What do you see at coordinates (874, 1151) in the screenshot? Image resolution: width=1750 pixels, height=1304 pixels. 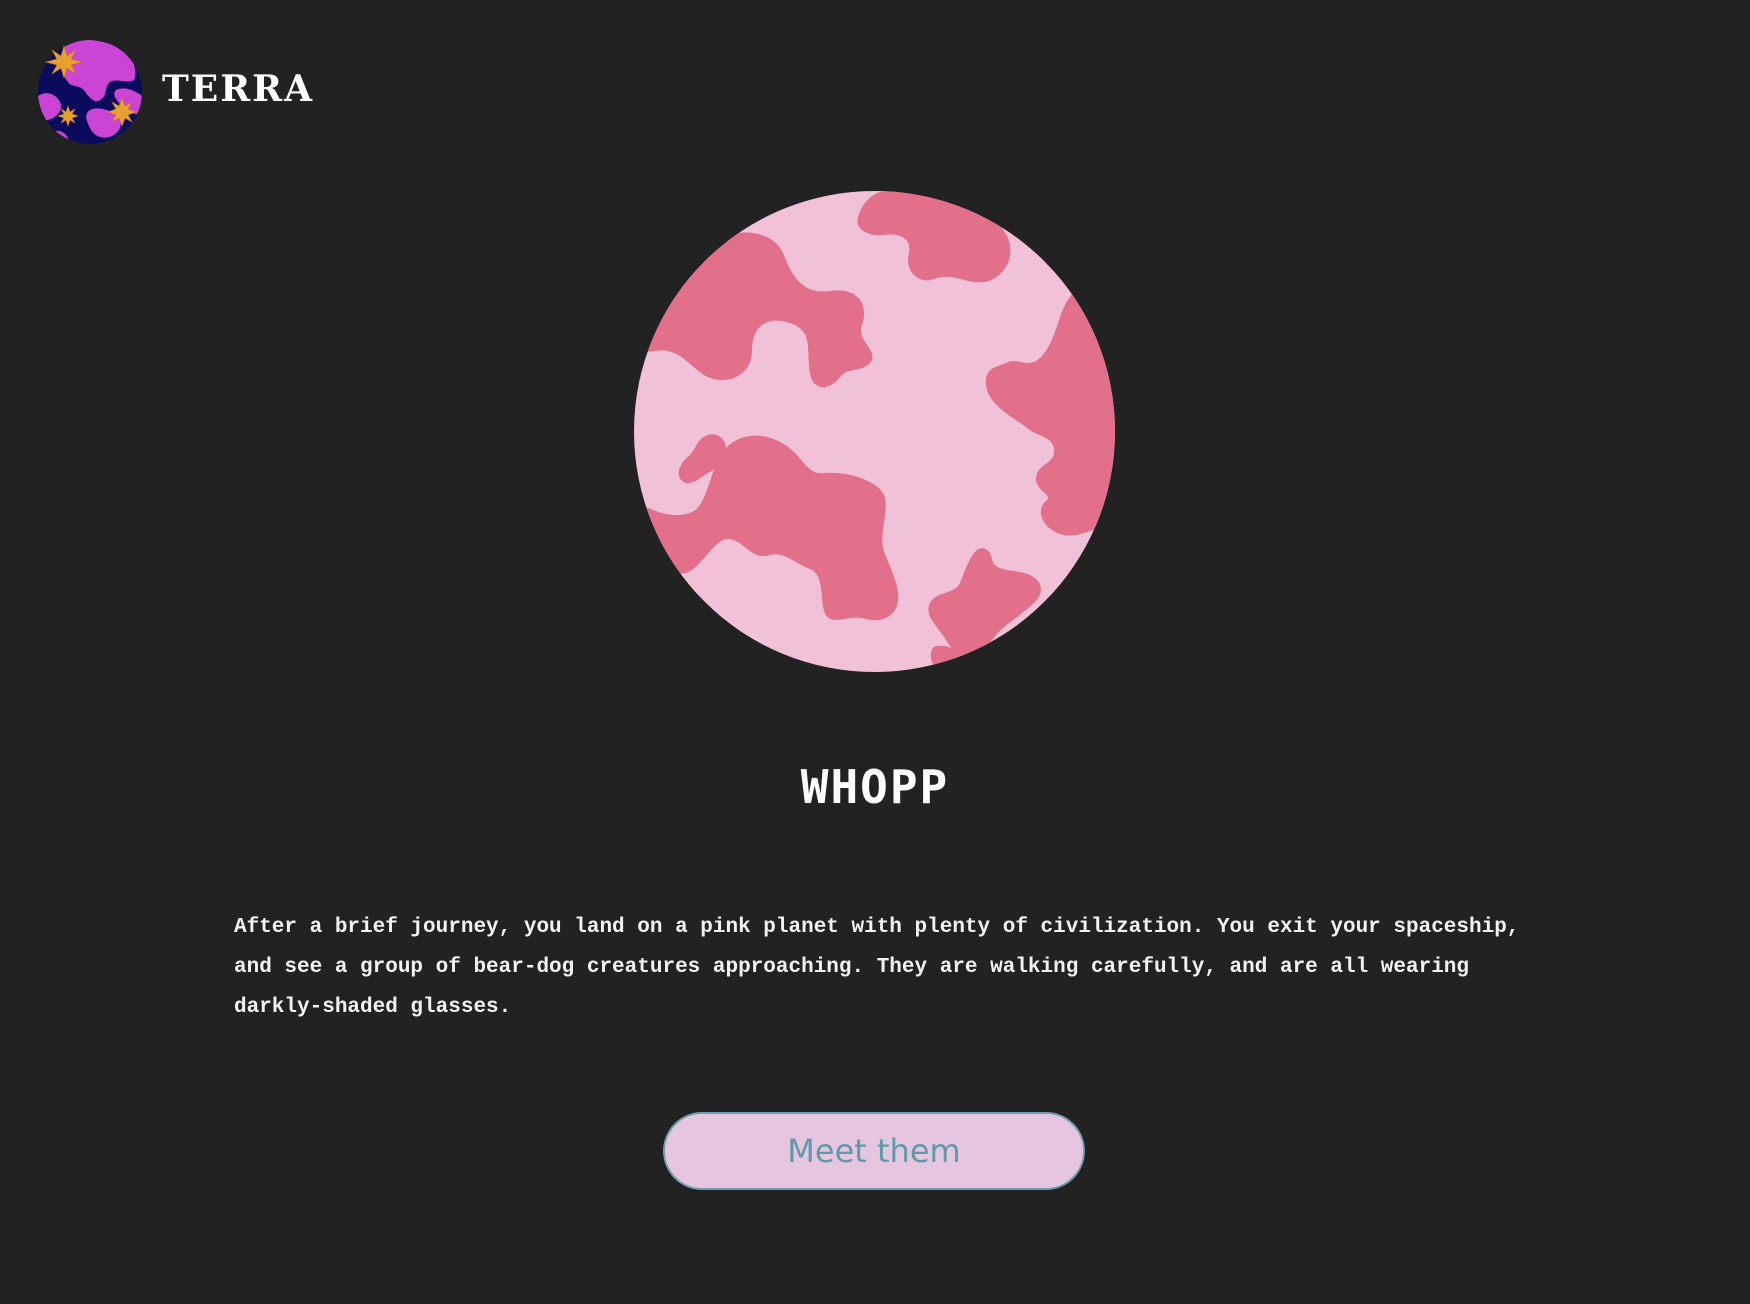 I see `meet-them-button: Meet them` at bounding box center [874, 1151].